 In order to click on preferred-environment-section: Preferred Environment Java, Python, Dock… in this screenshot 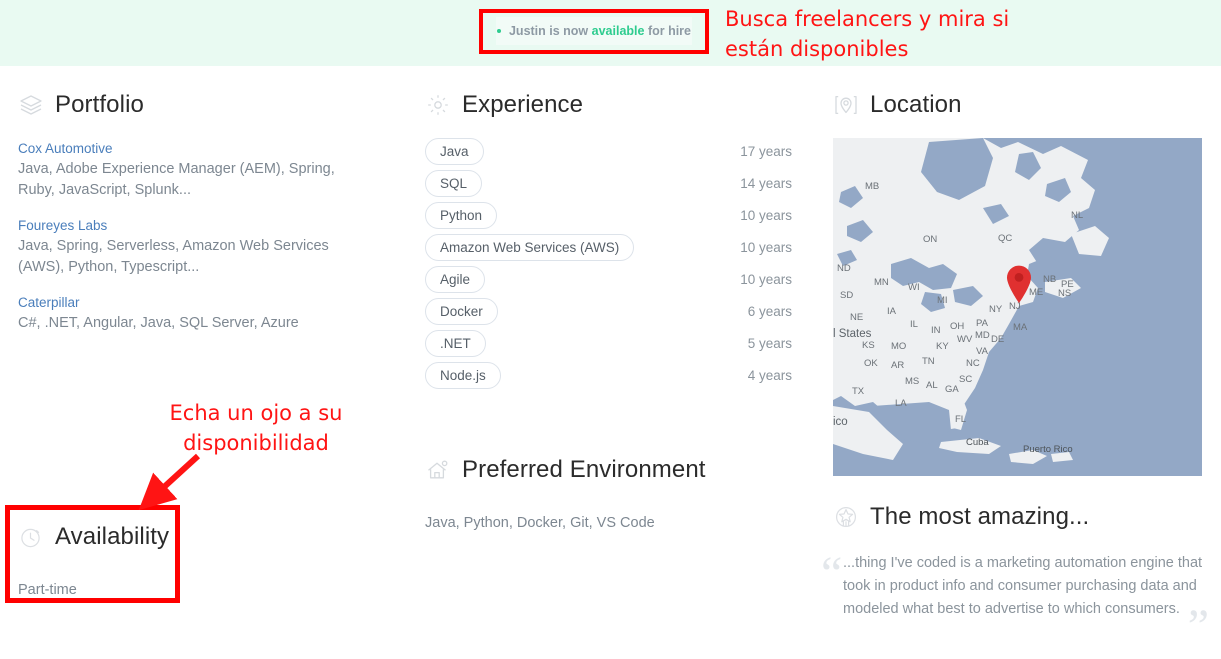, I will do `click(625, 493)`.